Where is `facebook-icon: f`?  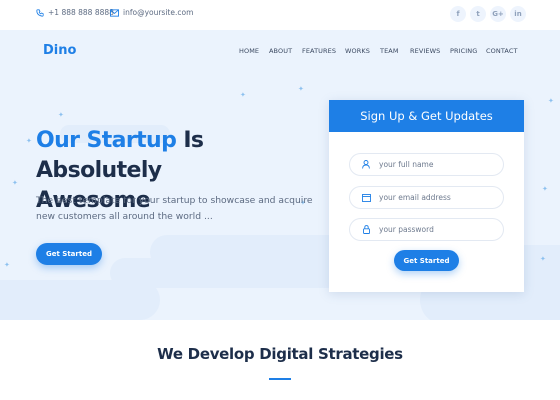 facebook-icon: f is located at coordinates (458, 14).